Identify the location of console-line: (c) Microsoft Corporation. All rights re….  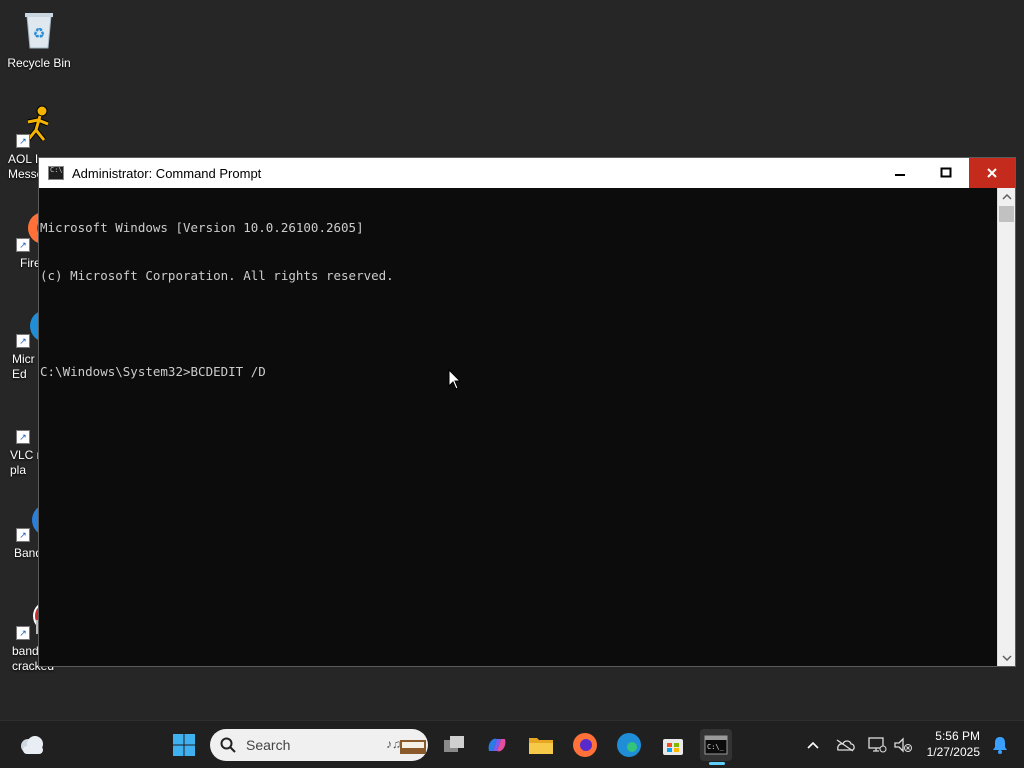
(217, 275).